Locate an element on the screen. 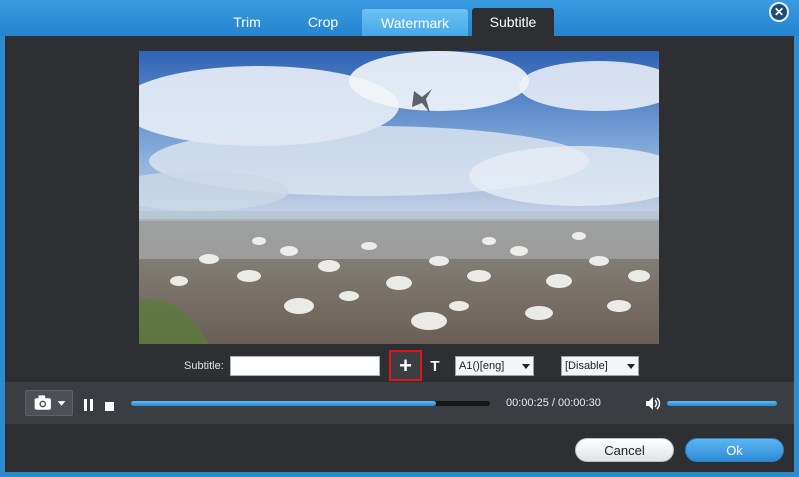 The image size is (799, 477). snapshot-button is located at coordinates (49, 403).